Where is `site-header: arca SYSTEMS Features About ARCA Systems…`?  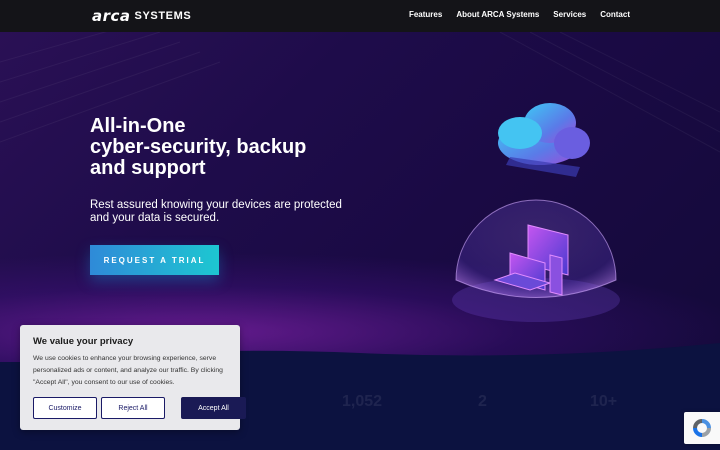
site-header: arca SYSTEMS Features About ARCA Systems… is located at coordinates (360, 16).